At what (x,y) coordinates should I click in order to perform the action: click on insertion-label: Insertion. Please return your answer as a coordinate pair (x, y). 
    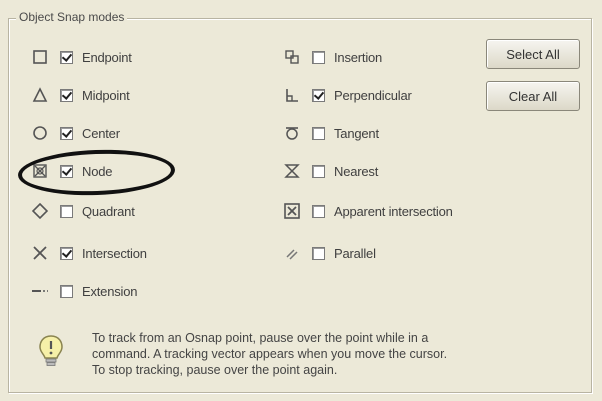
    Looking at the image, I should click on (358, 57).